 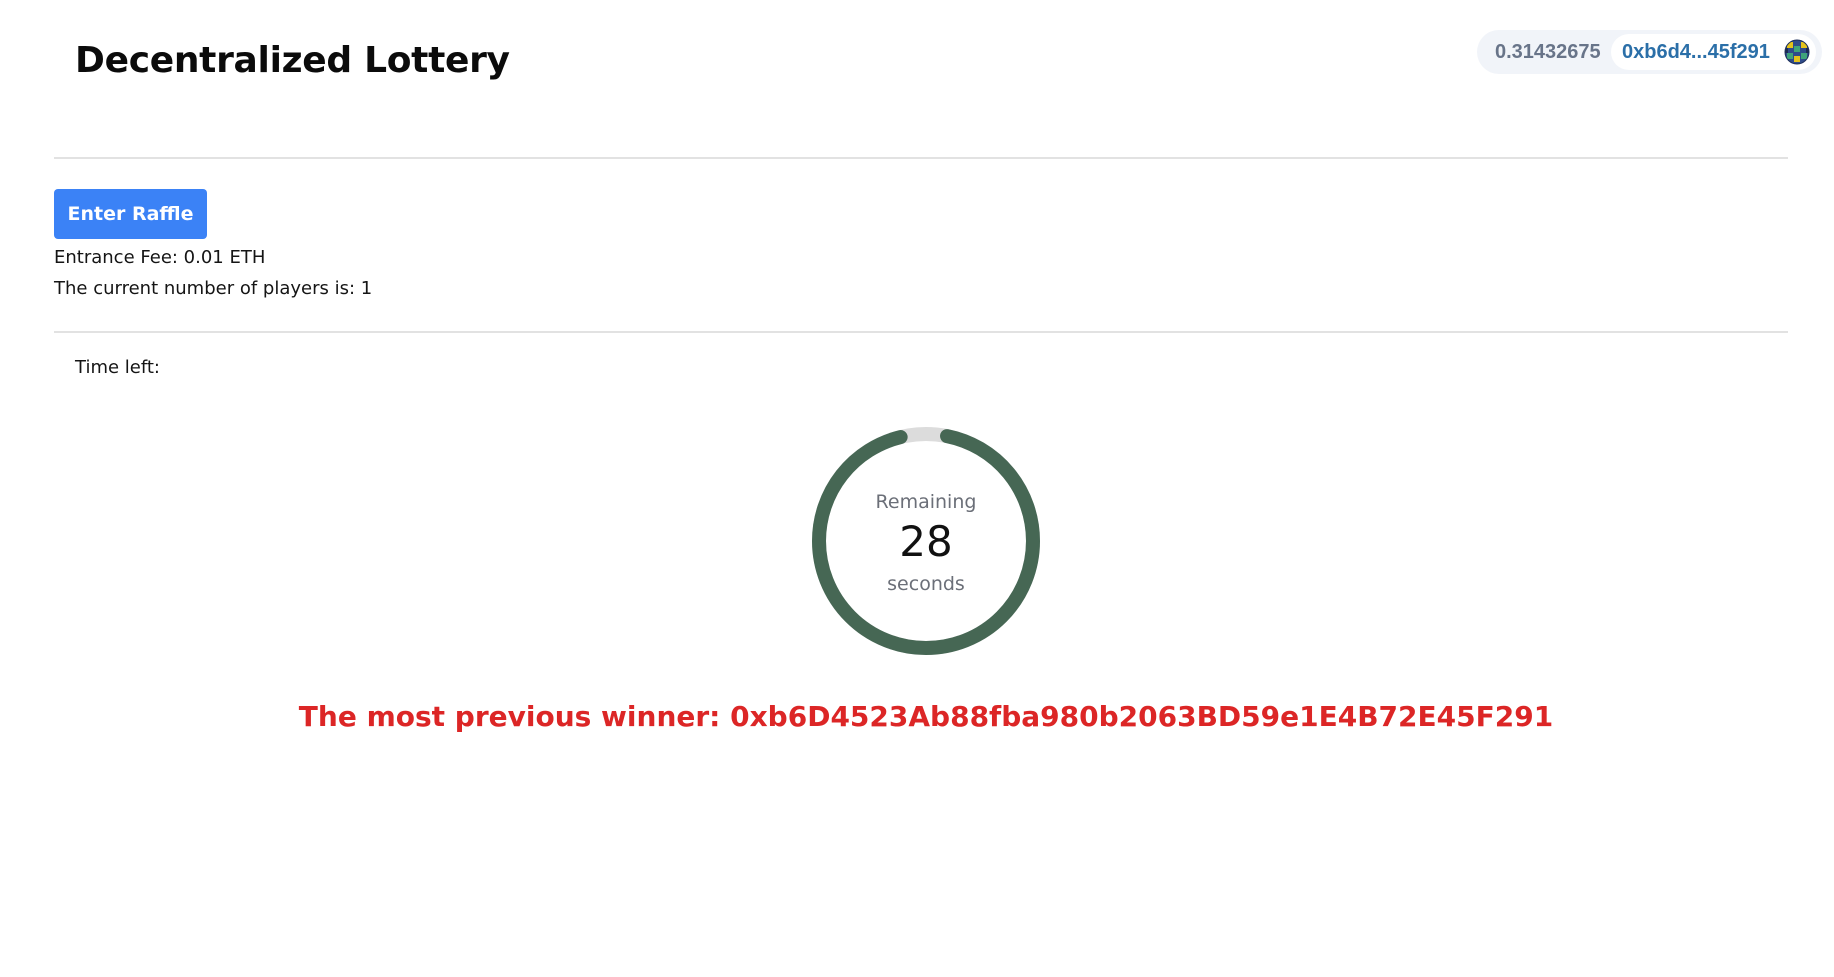 What do you see at coordinates (926, 584) in the screenshot?
I see `seconds-unit-label: seconds` at bounding box center [926, 584].